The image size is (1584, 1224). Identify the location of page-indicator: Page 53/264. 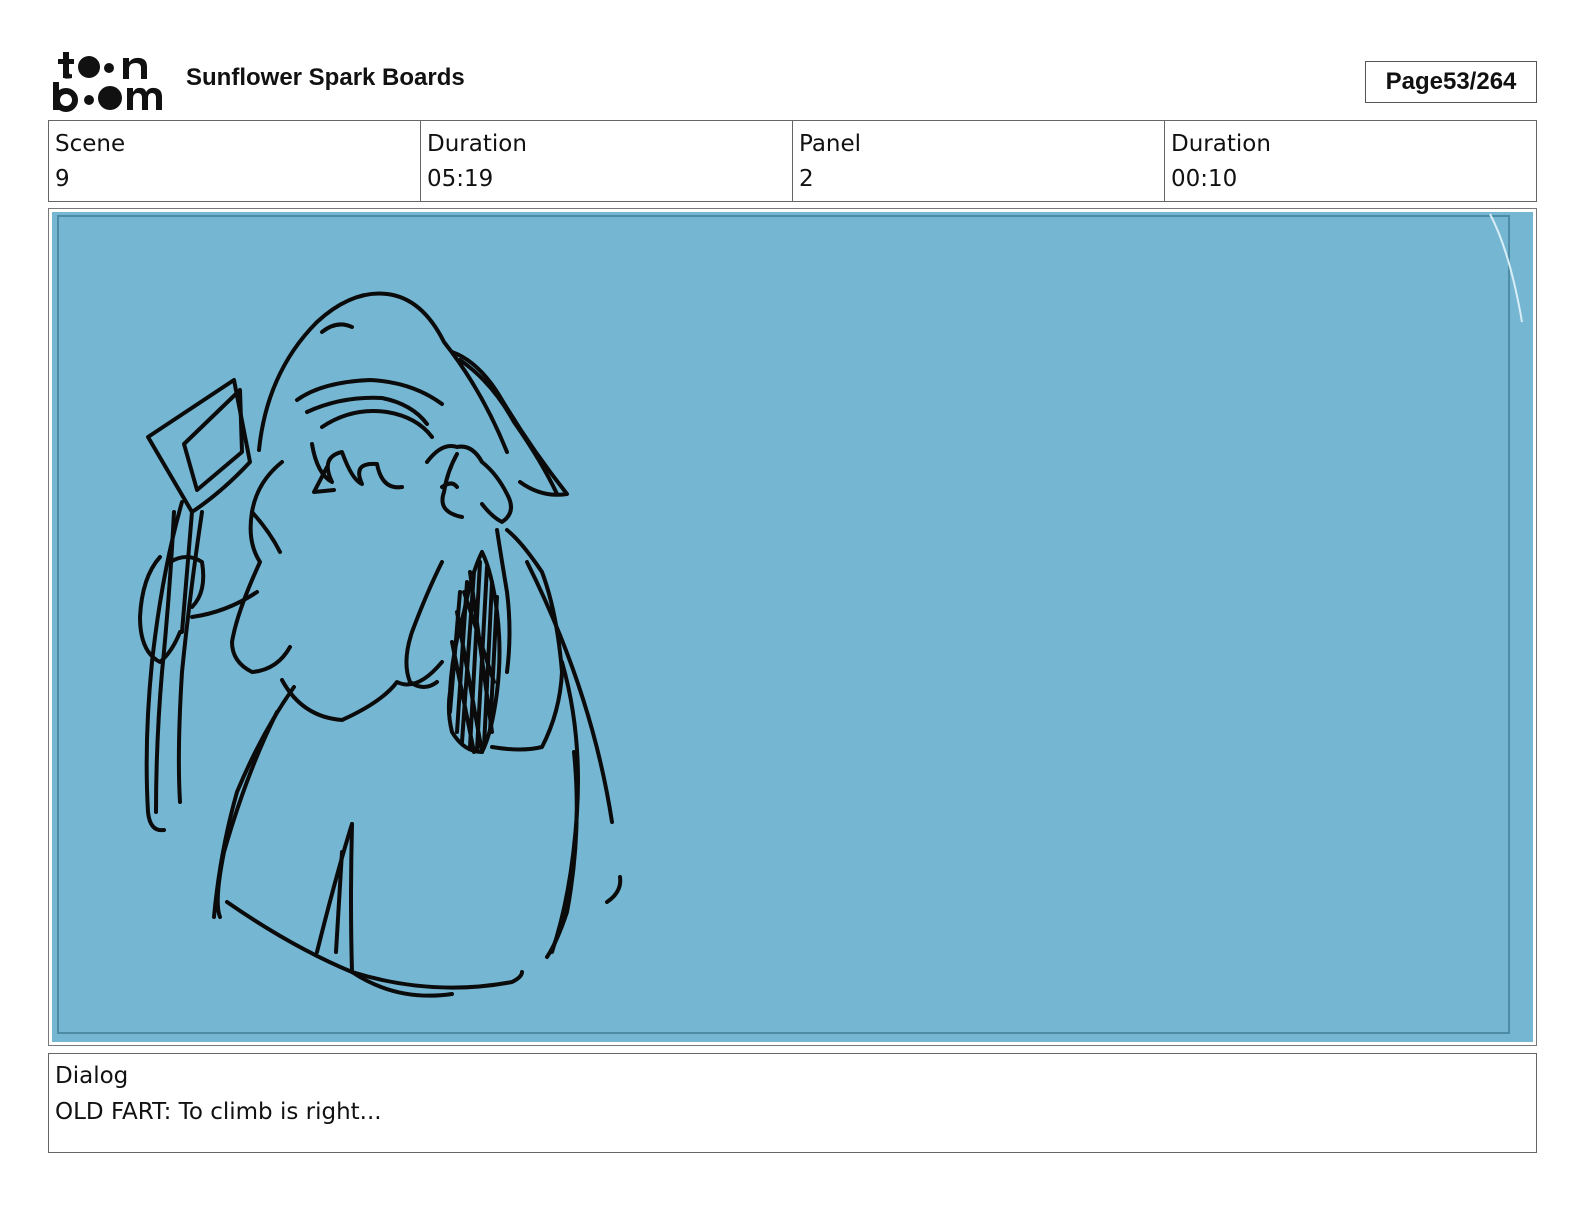
(1451, 82).